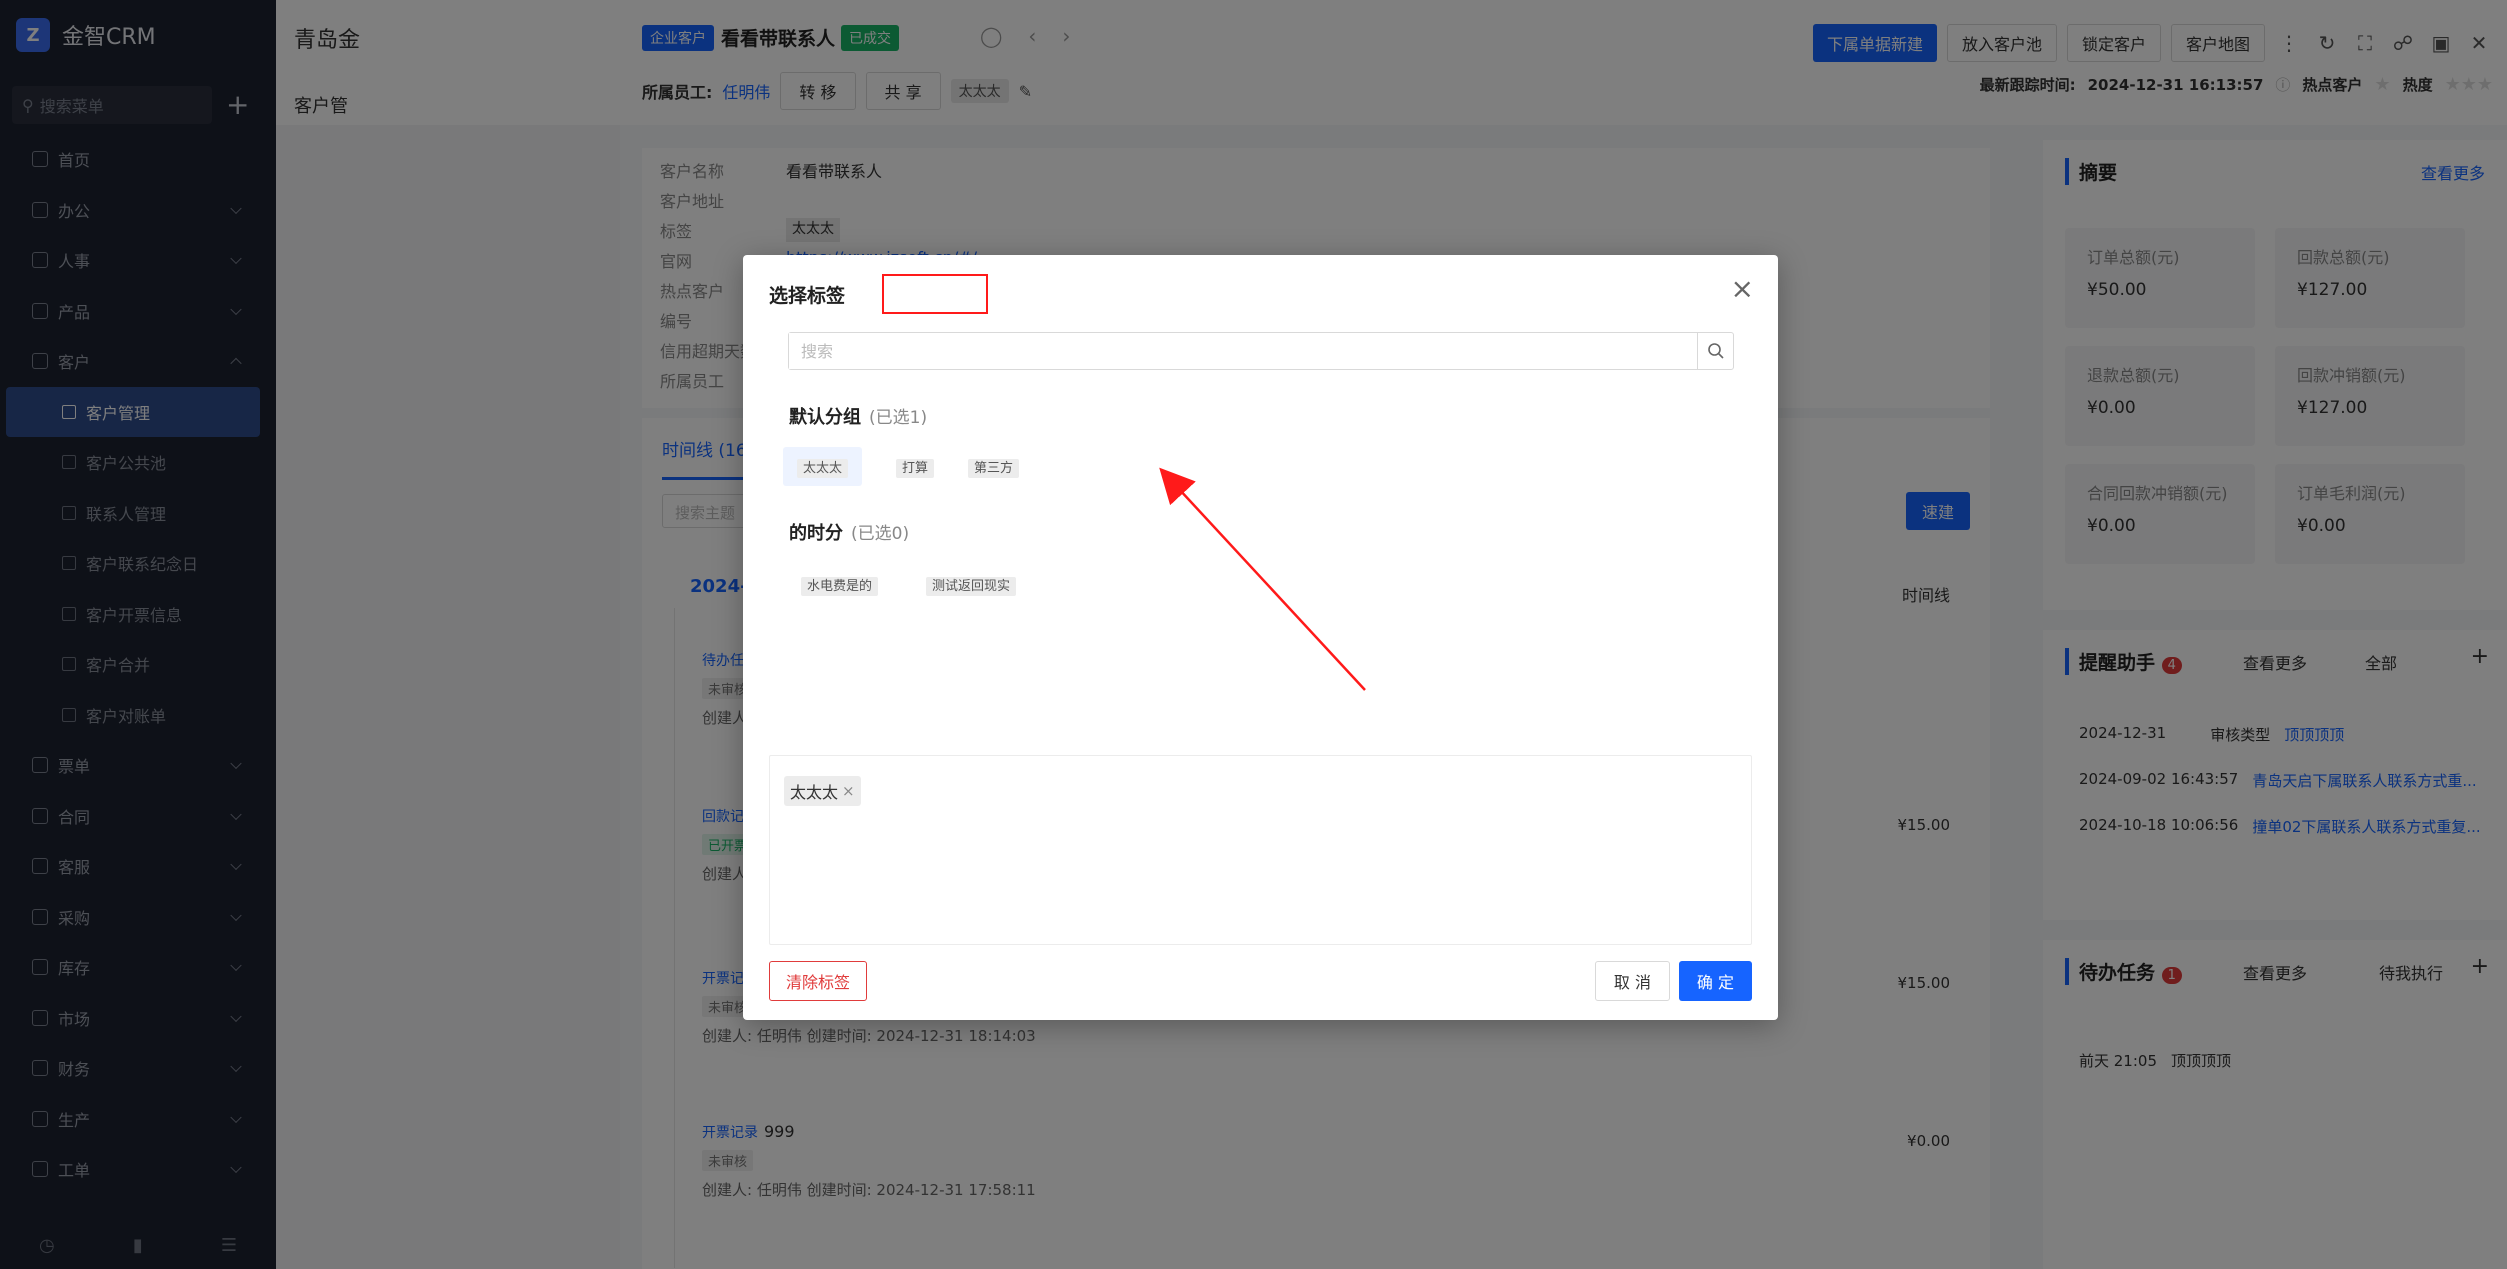 This screenshot has width=2507, height=1269. What do you see at coordinates (915, 466) in the screenshot?
I see `tag-option: 打算` at bounding box center [915, 466].